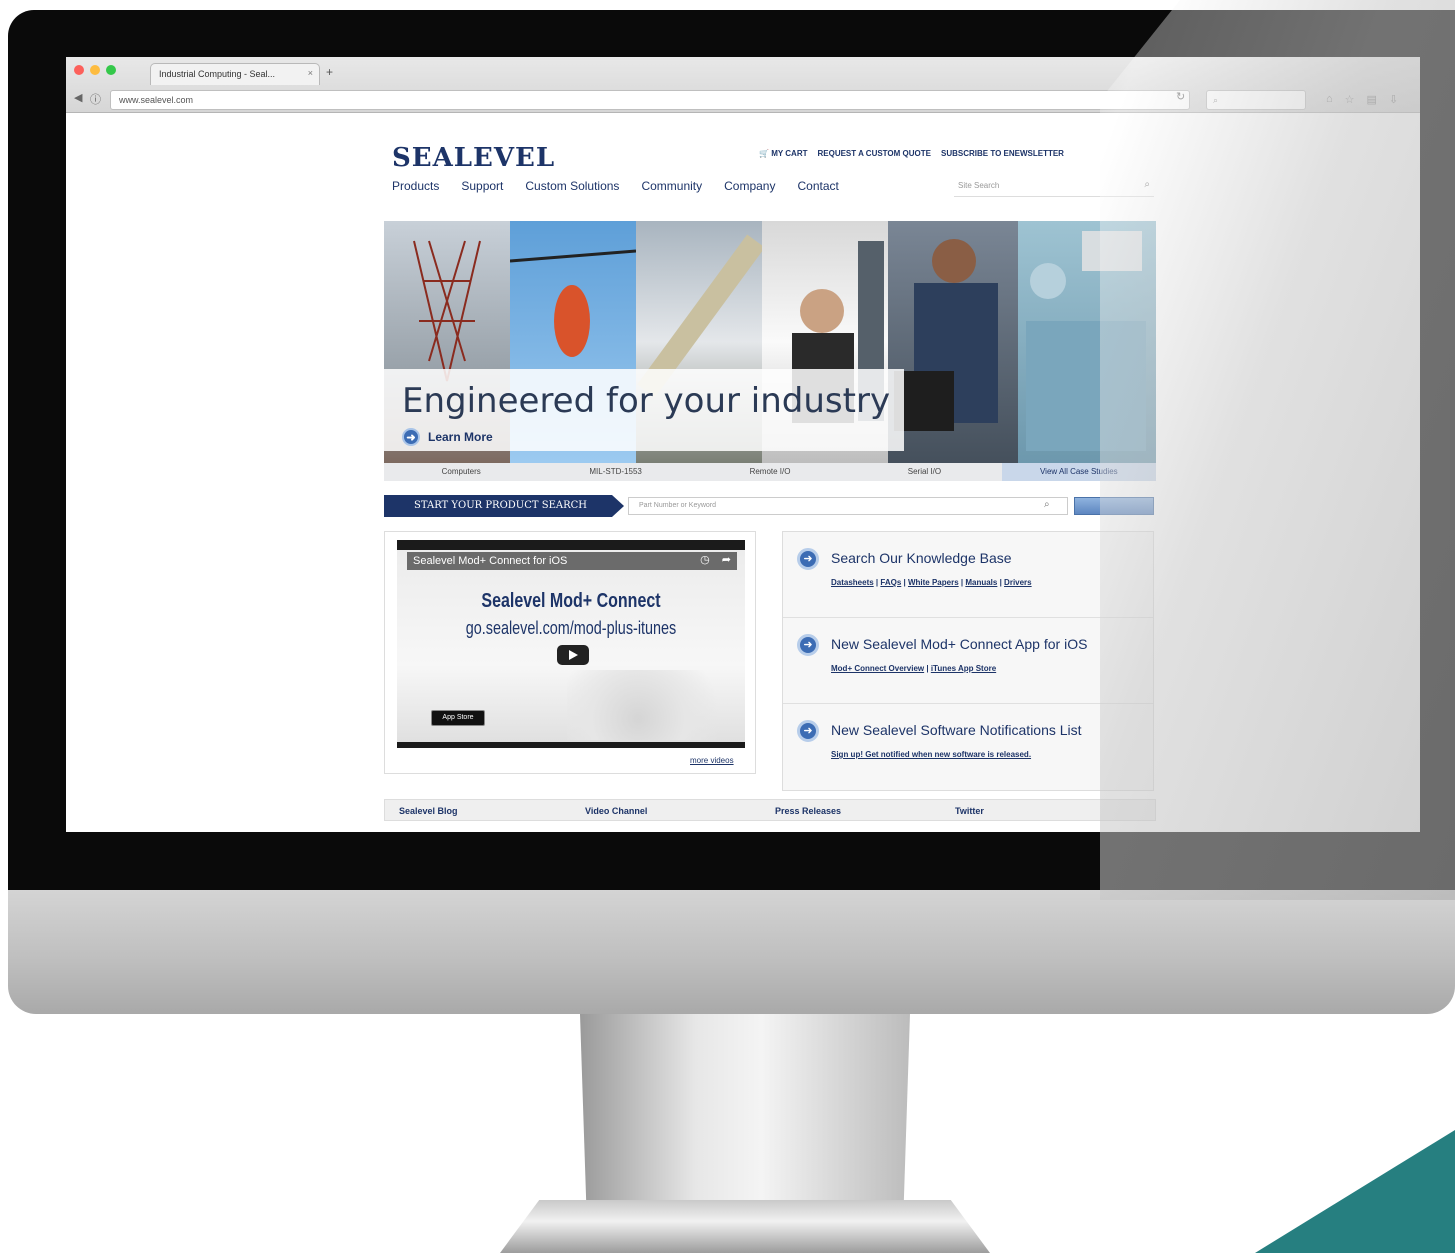  I want to click on tab-close-icon: ×, so click(310, 73).